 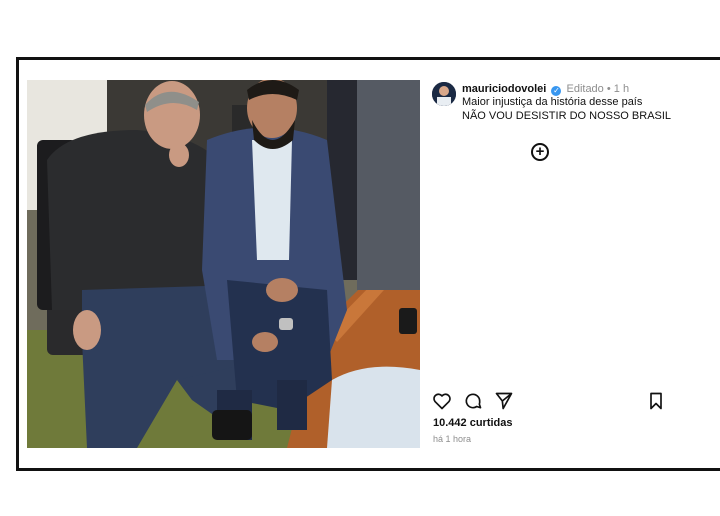 What do you see at coordinates (442, 403) in the screenshot?
I see `heart-icon` at bounding box center [442, 403].